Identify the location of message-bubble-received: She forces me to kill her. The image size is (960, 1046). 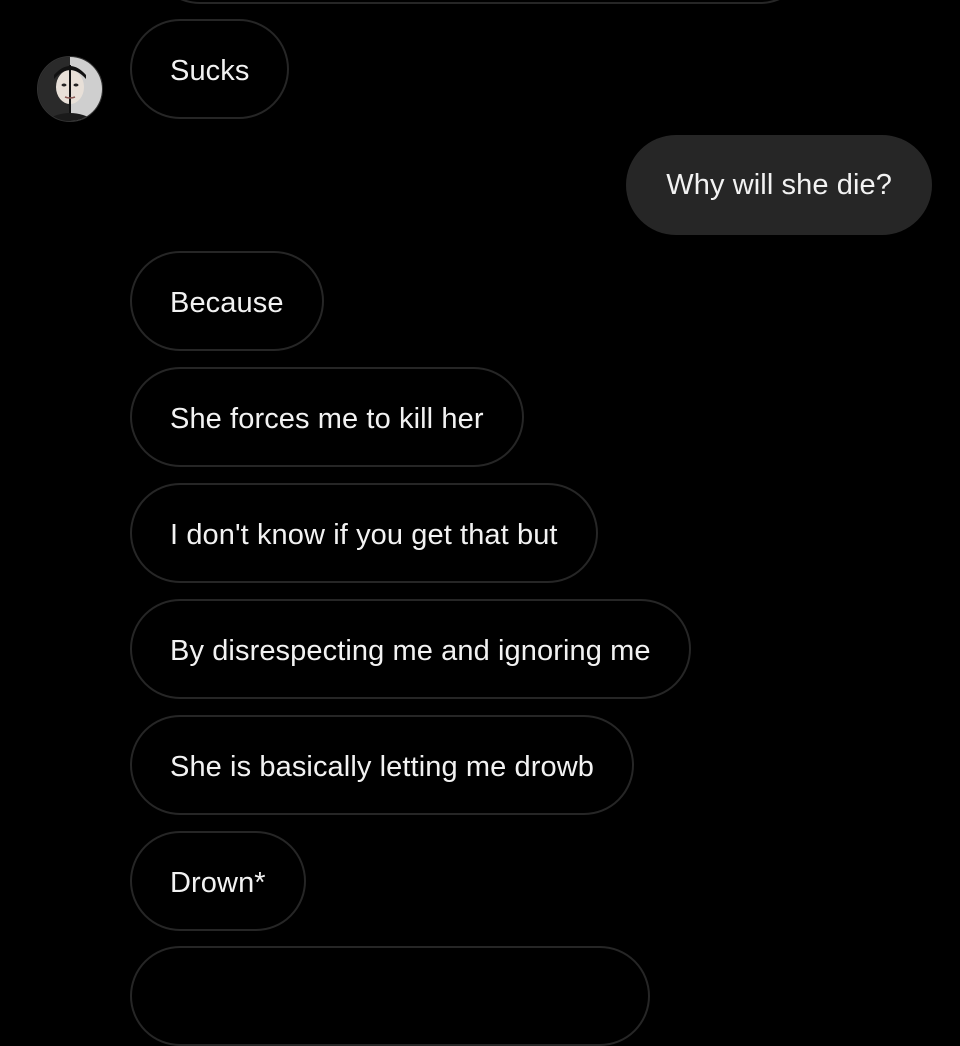
(327, 417).